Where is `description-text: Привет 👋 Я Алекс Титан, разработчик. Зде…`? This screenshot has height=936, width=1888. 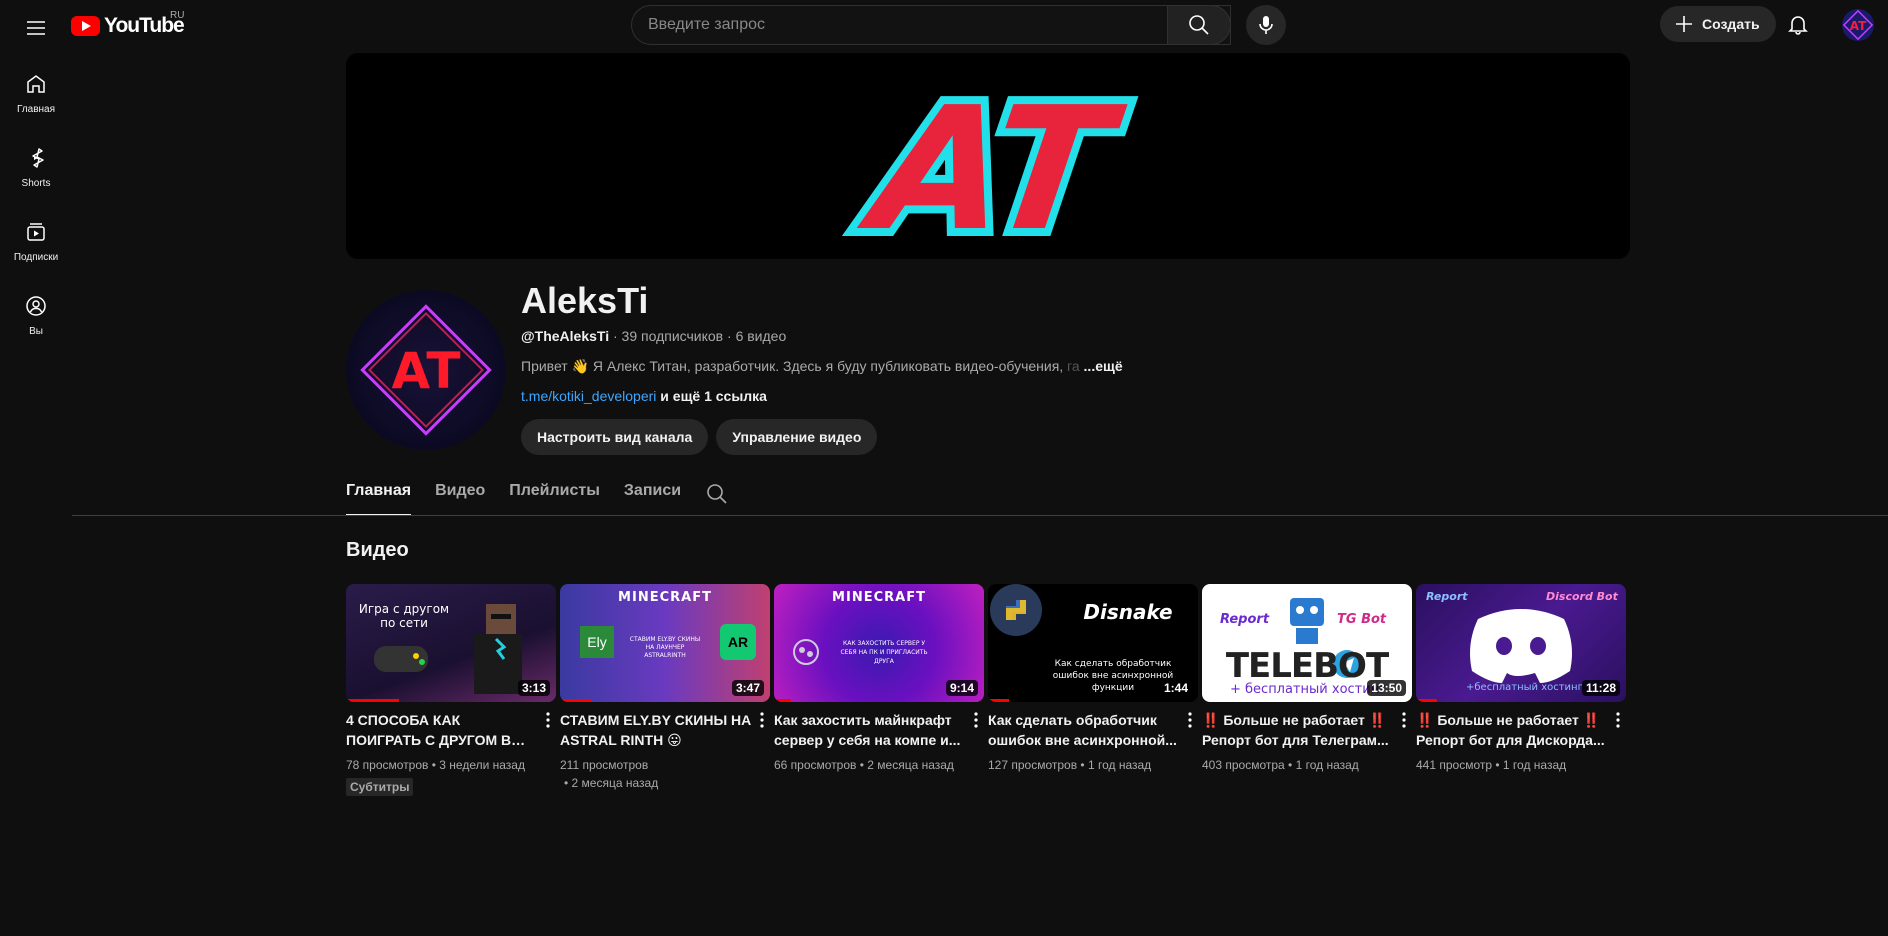
description-text: Привет 👋 Я Алекс Титан, разработчик. Зде… is located at coordinates (792, 366).